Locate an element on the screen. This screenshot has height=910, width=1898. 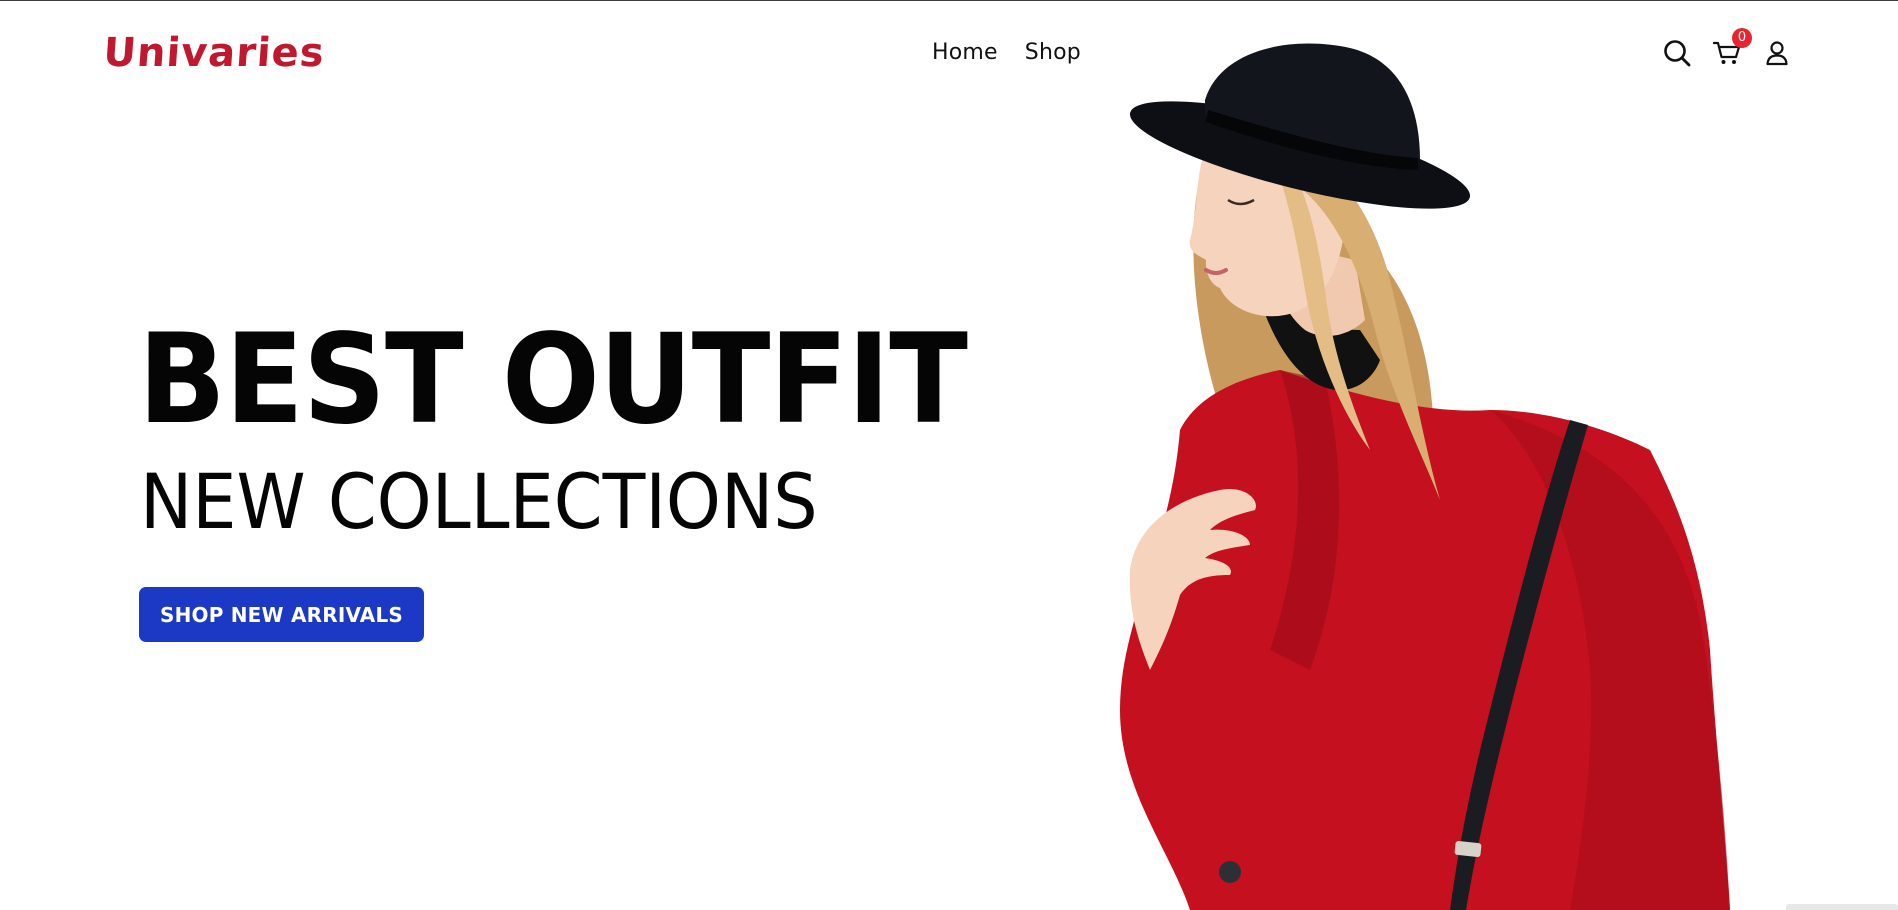
top-border is located at coordinates (949, 0).